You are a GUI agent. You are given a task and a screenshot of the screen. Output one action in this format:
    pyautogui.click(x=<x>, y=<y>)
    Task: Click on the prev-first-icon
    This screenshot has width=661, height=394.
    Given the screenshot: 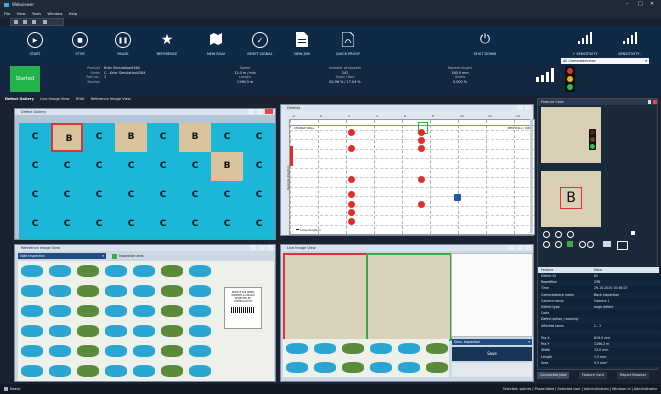 What is the action you would take?
    pyautogui.click(x=546, y=234)
    